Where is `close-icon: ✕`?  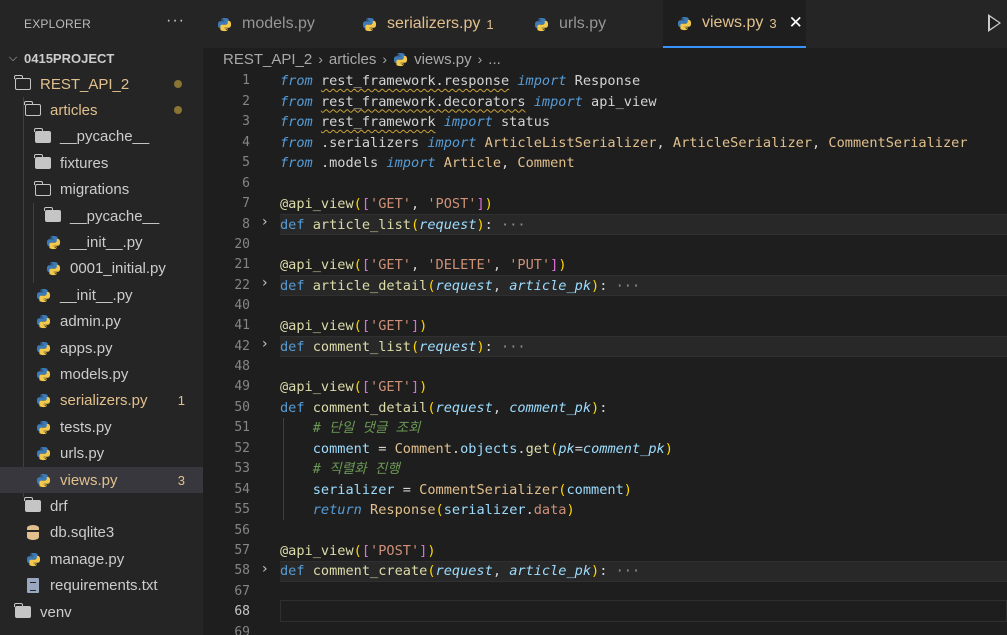
close-icon: ✕ is located at coordinates (796, 23).